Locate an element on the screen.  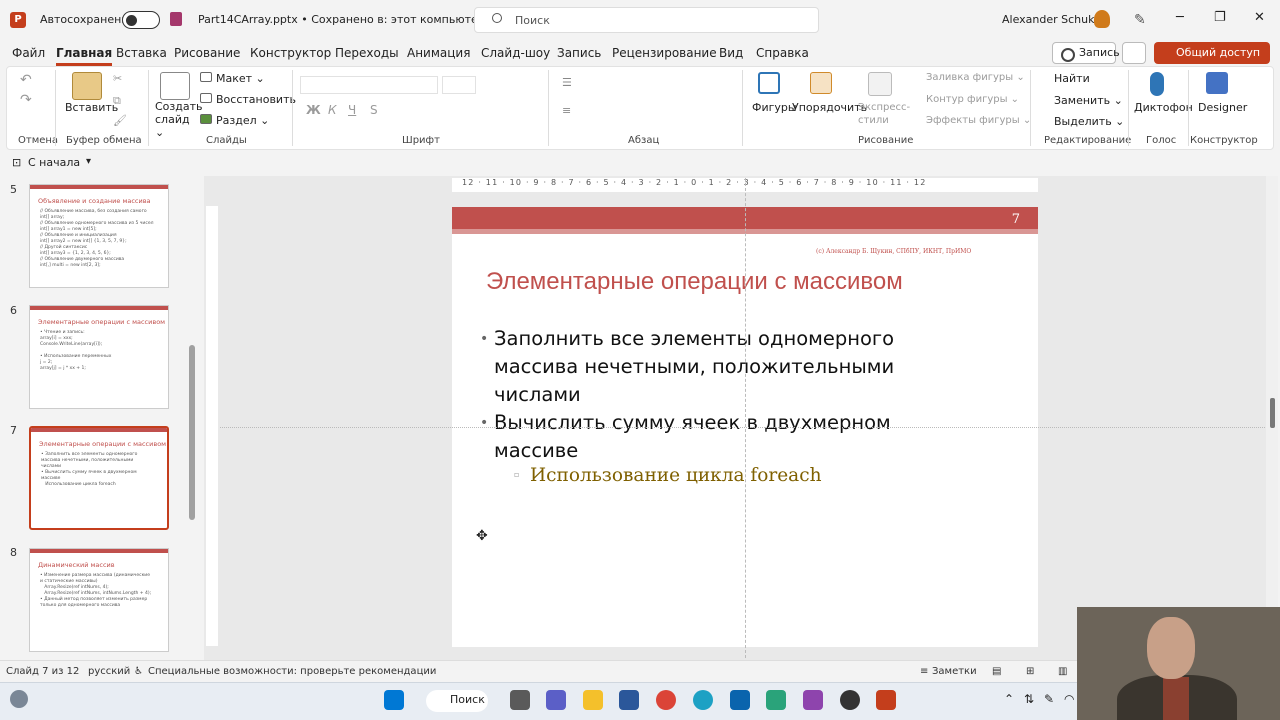
arrange-button: Упорядочить is located at coordinates (829, 107).